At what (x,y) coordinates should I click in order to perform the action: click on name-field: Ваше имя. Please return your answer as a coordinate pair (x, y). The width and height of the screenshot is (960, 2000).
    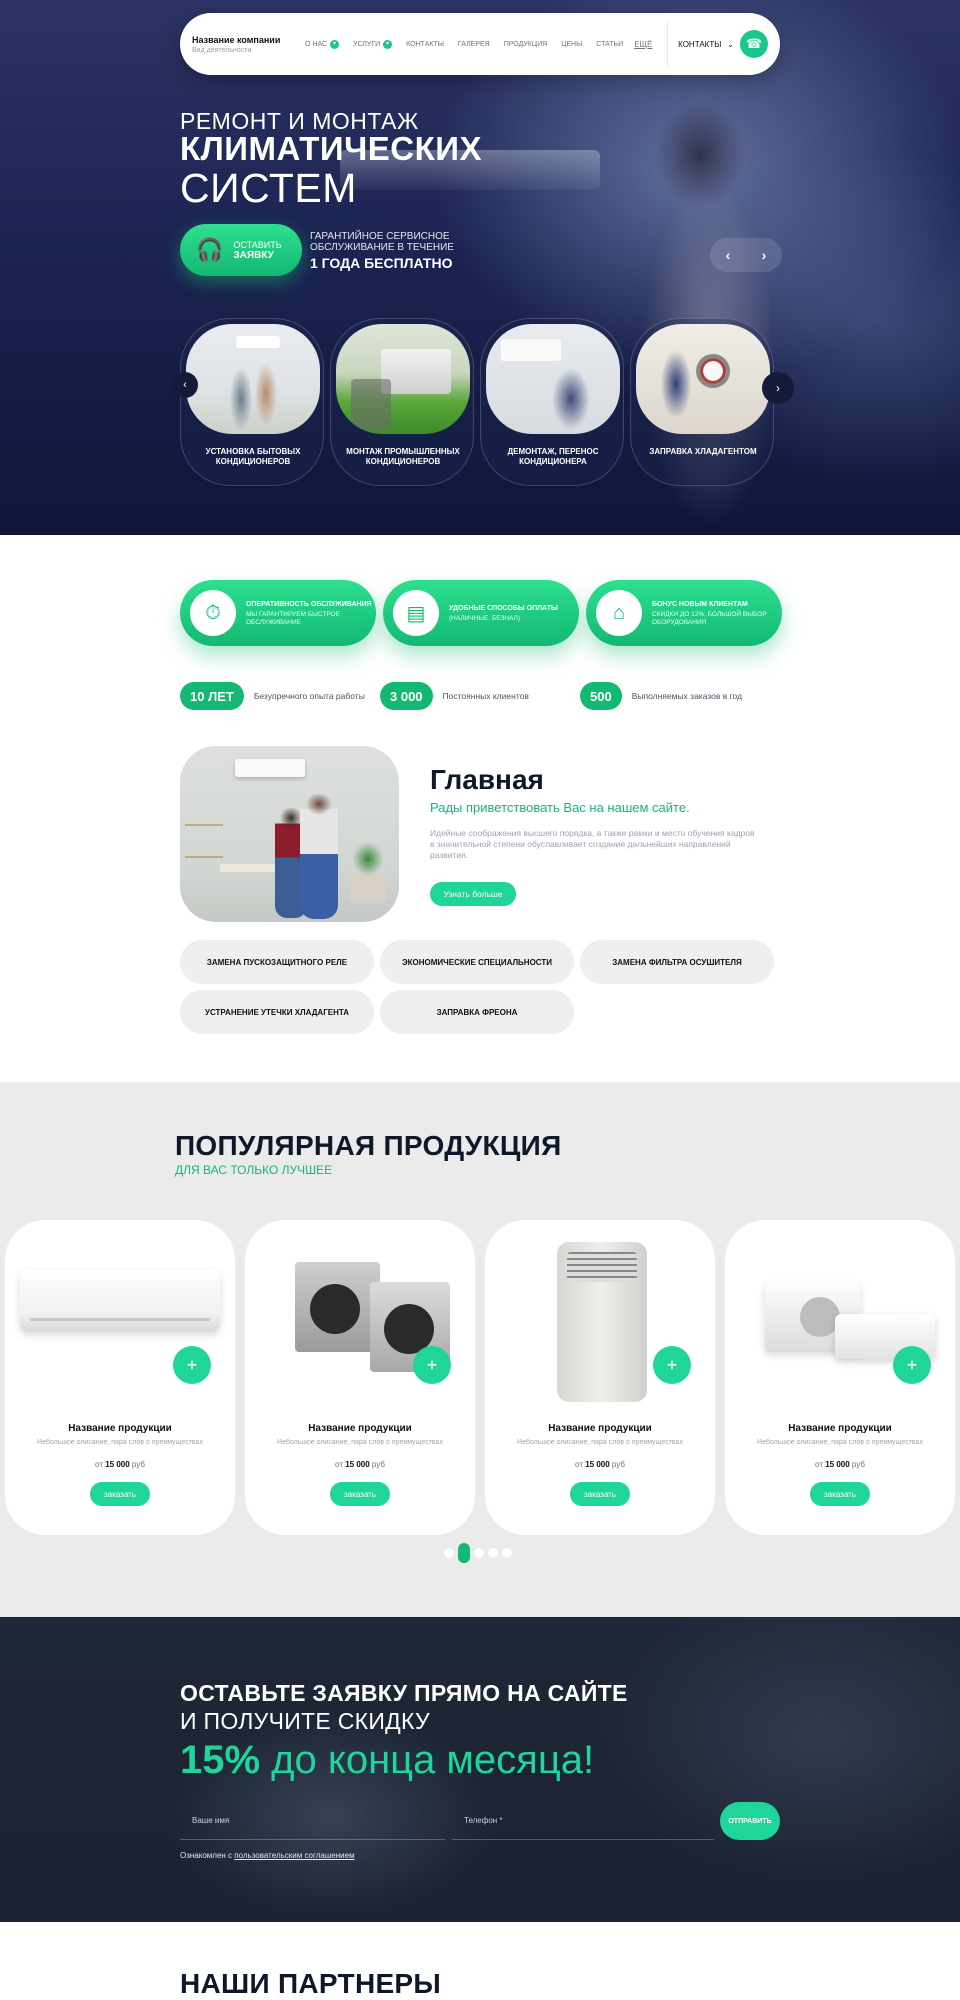
    Looking at the image, I should click on (312, 1821).